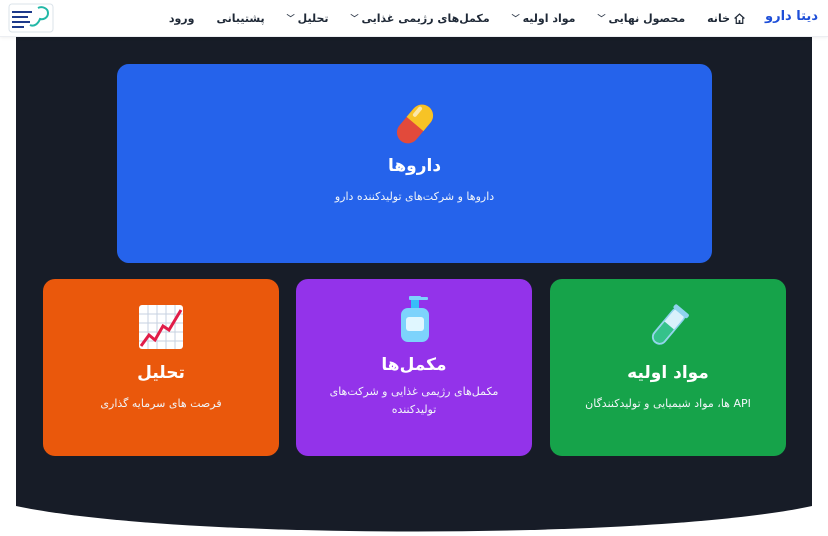 The height and width of the screenshot is (536, 828). I want to click on nav-item-supplements: مکمل‌های رژیمی غذایی ﹀, so click(420, 18).